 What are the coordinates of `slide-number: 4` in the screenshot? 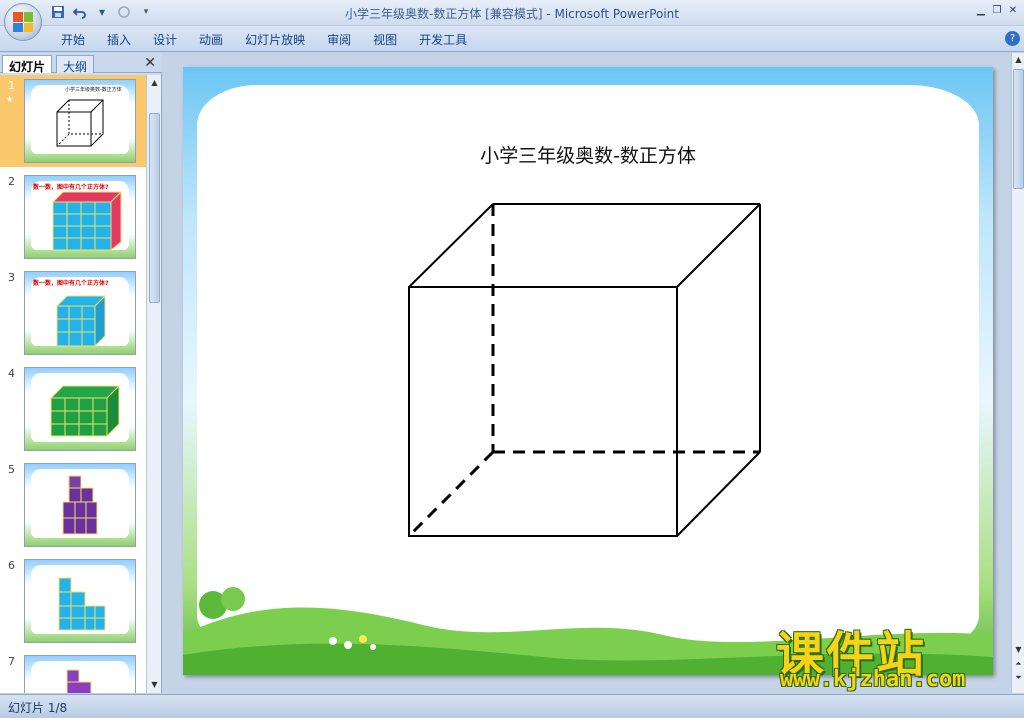 It's located at (11, 373).